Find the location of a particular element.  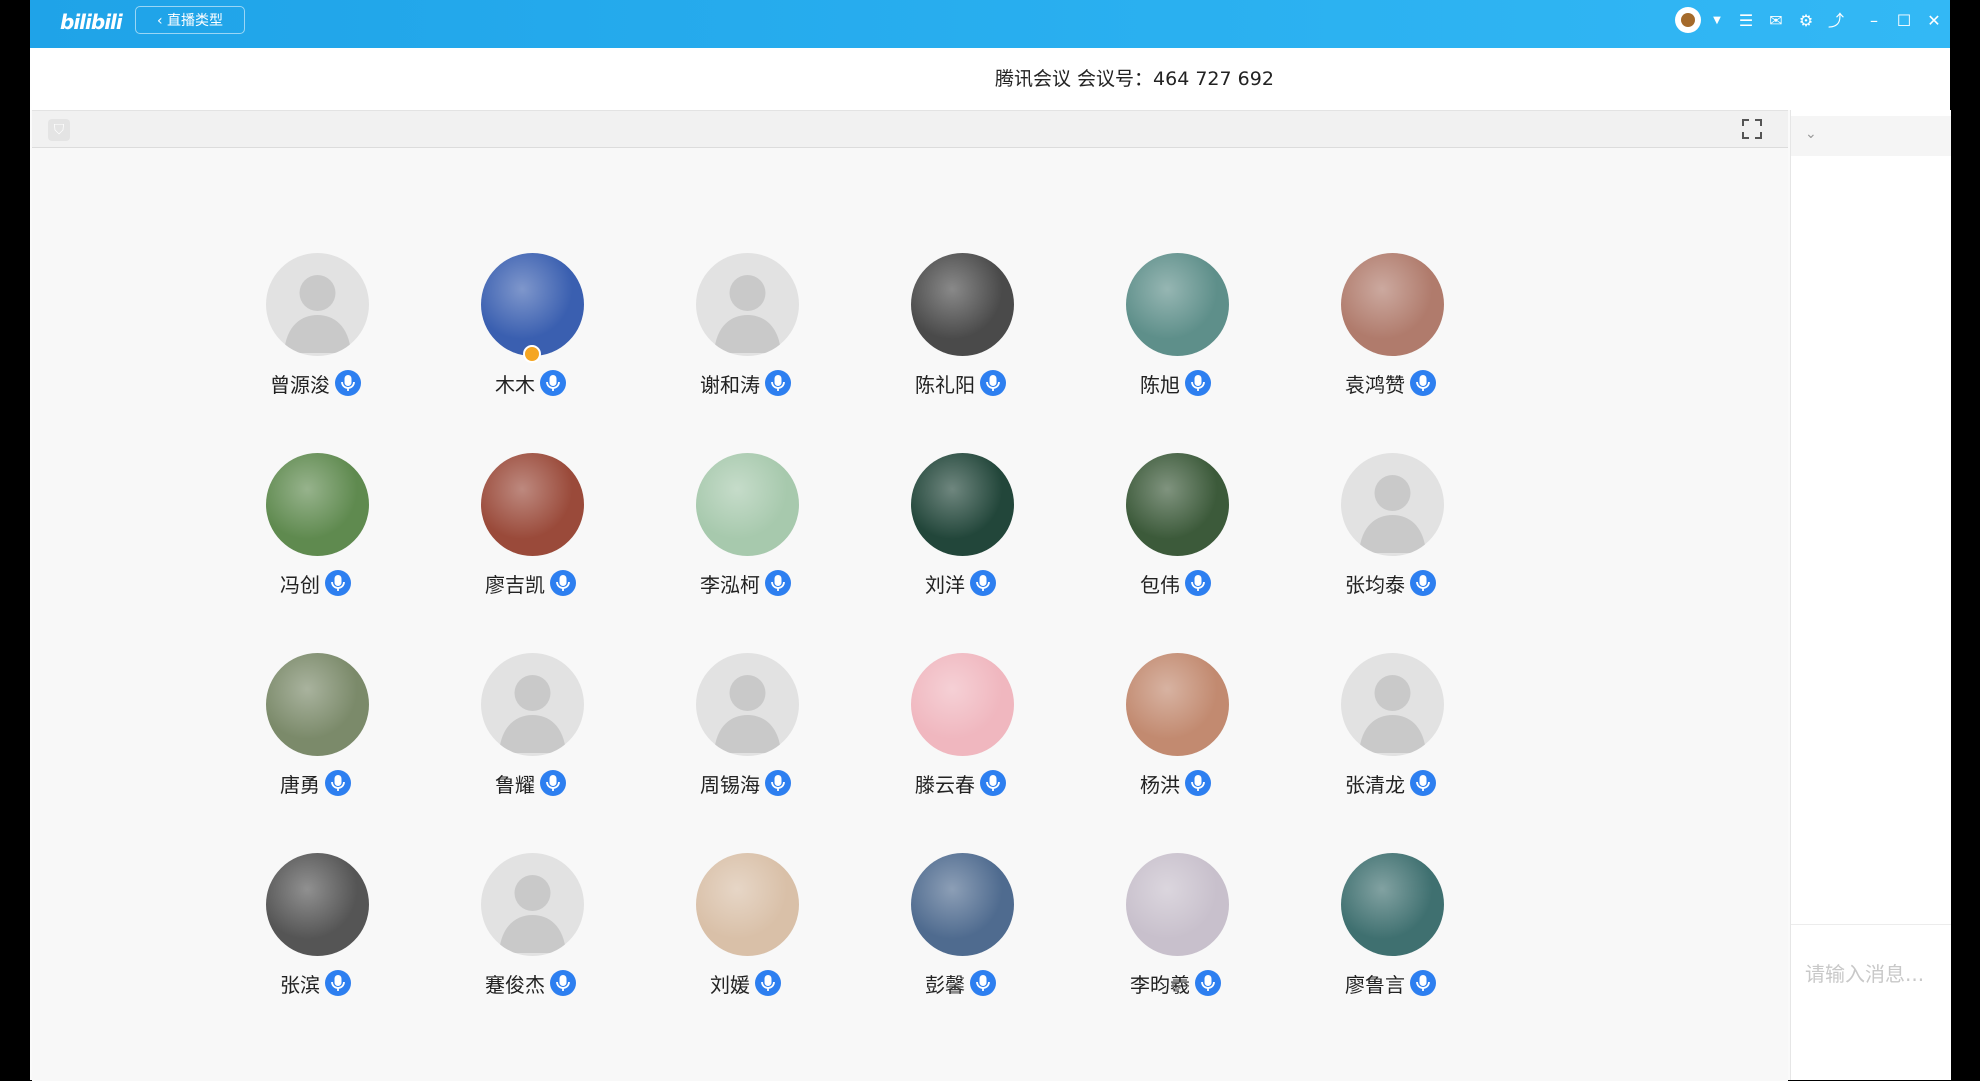

share-icon: ⤴ is located at coordinates (1836, 21).